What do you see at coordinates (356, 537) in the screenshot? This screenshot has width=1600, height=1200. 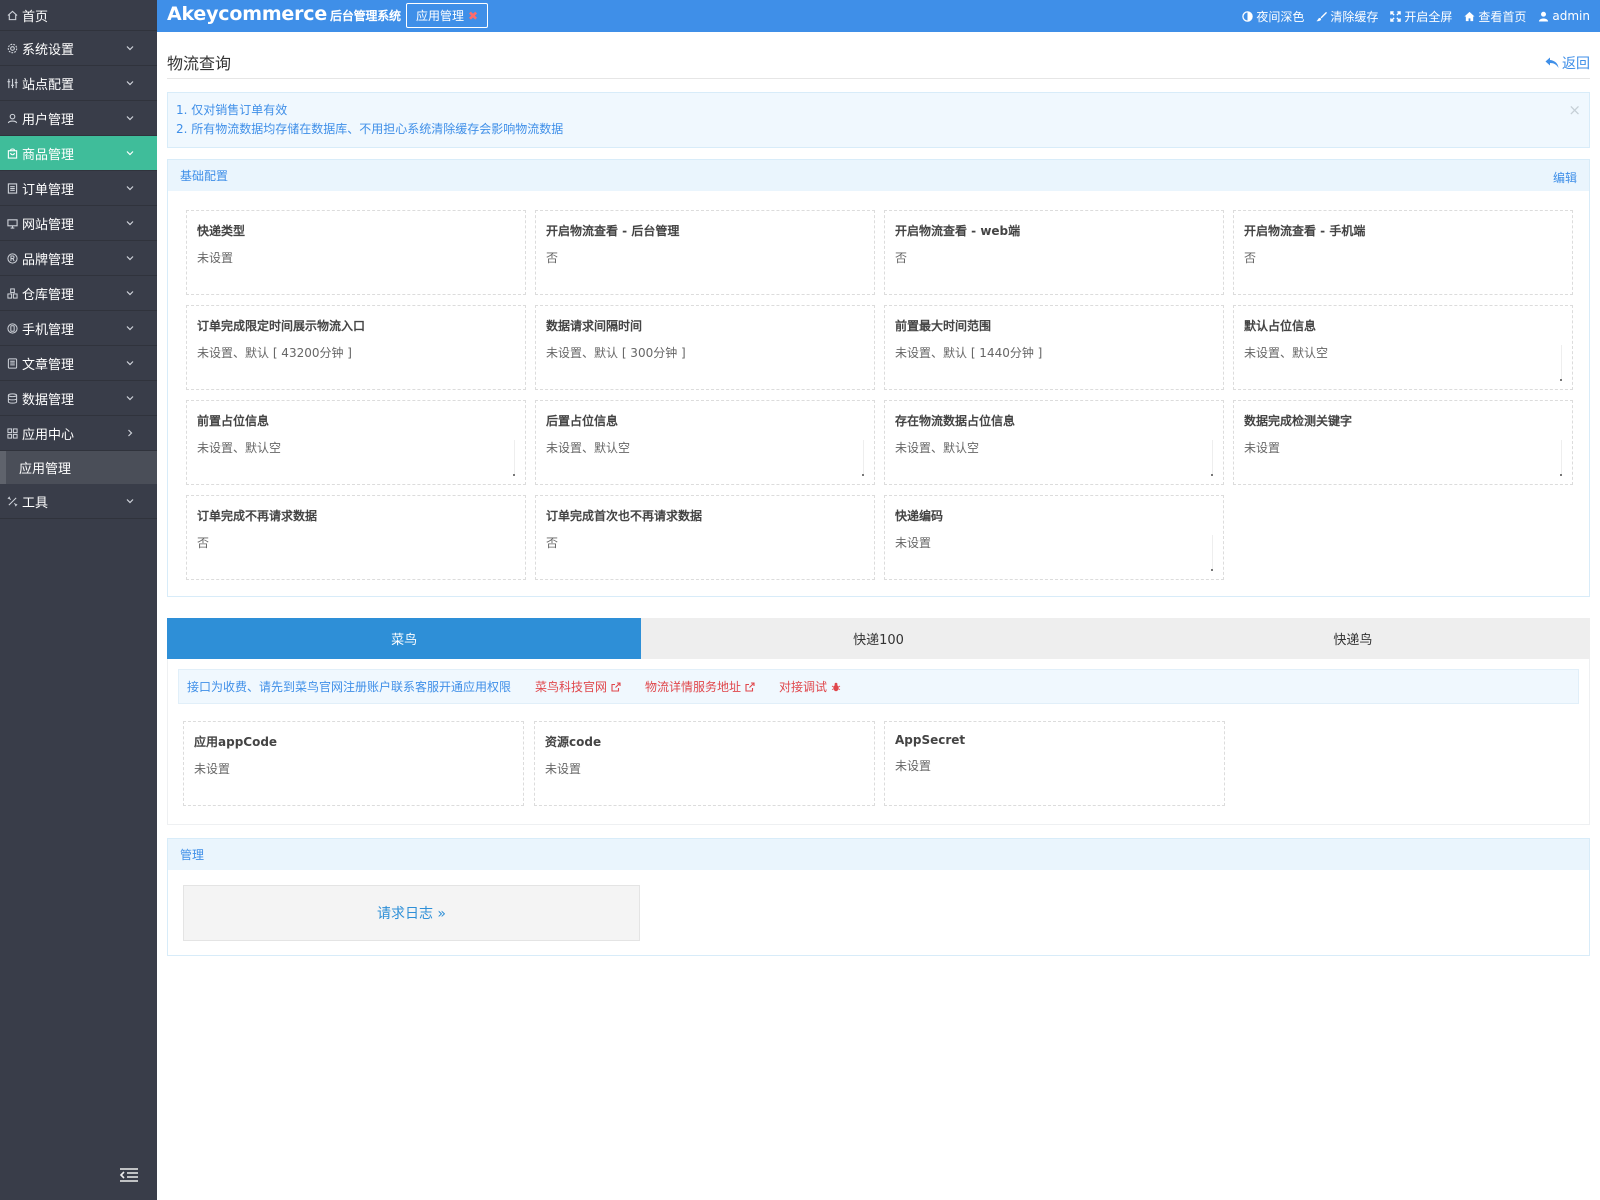 I see `config-card: 订单完成不再请求数据 否` at bounding box center [356, 537].